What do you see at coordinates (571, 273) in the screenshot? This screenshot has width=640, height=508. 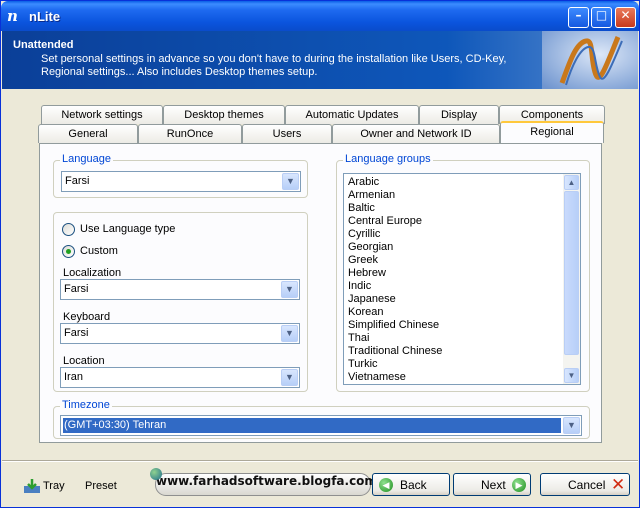 I see `scroll-thumb` at bounding box center [571, 273].